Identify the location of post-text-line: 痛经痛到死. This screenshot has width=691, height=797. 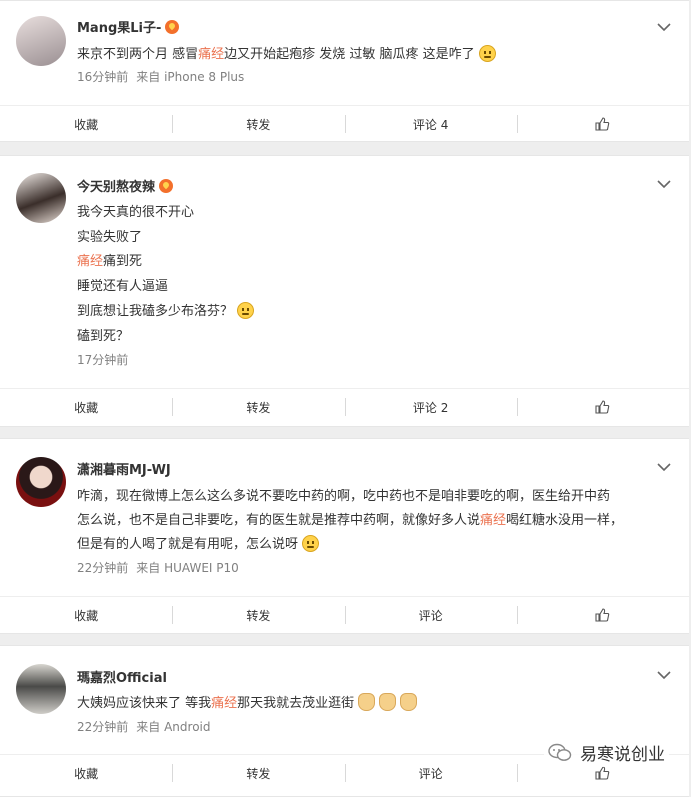
(110, 261).